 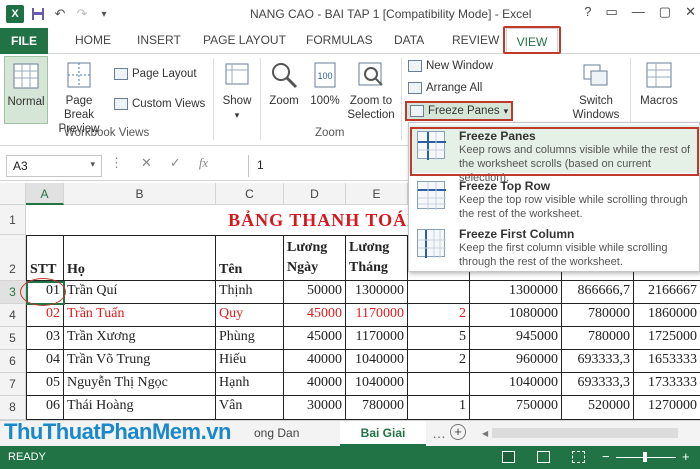 I want to click on enter-icon: ✓, so click(x=175, y=163).